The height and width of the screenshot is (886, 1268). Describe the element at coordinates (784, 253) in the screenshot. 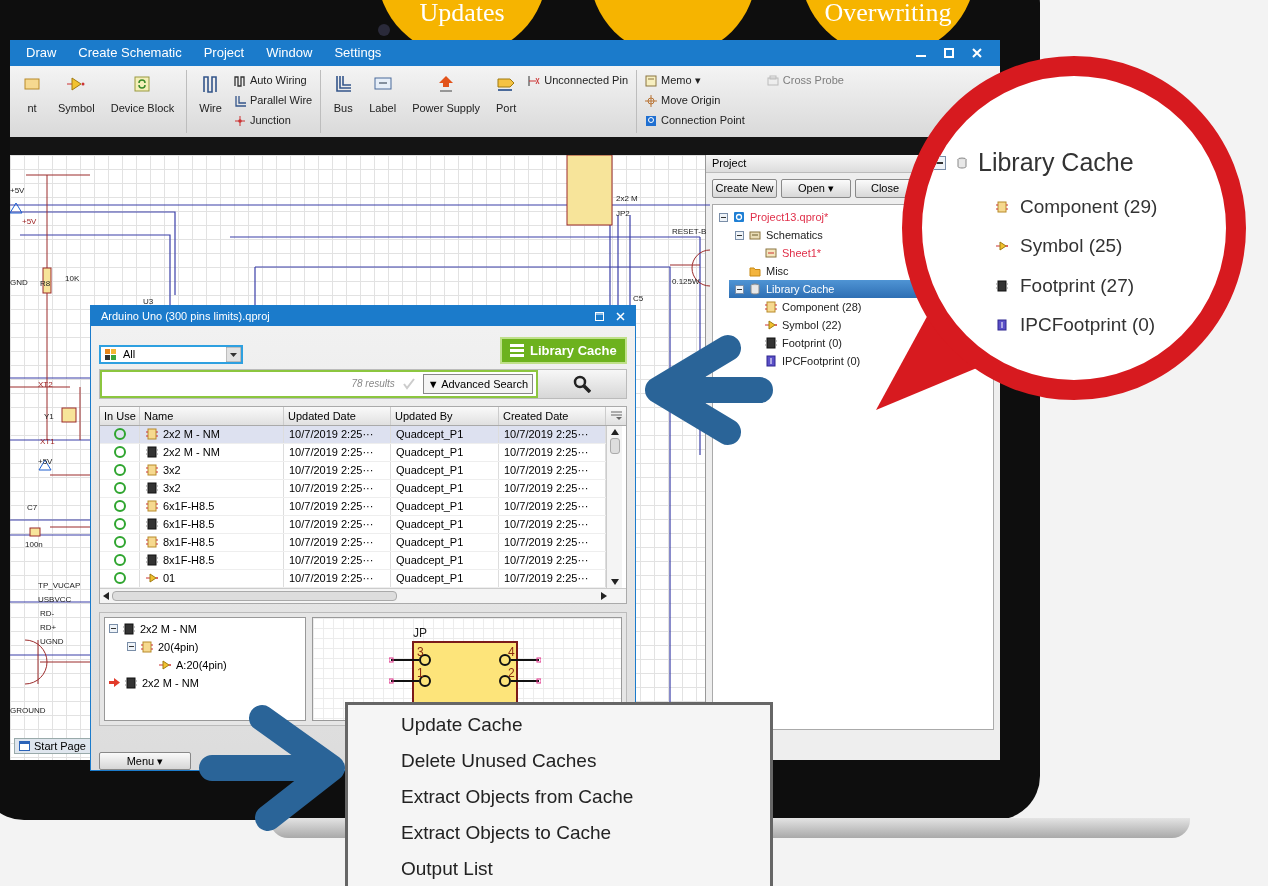

I see `tree-item: Sheet1*` at that location.